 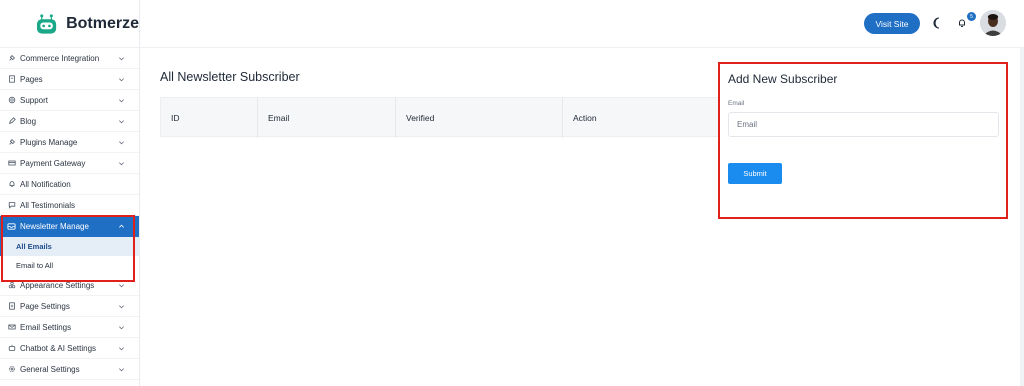 I want to click on sidebar-item-label: All Testimonials, so click(x=47, y=205).